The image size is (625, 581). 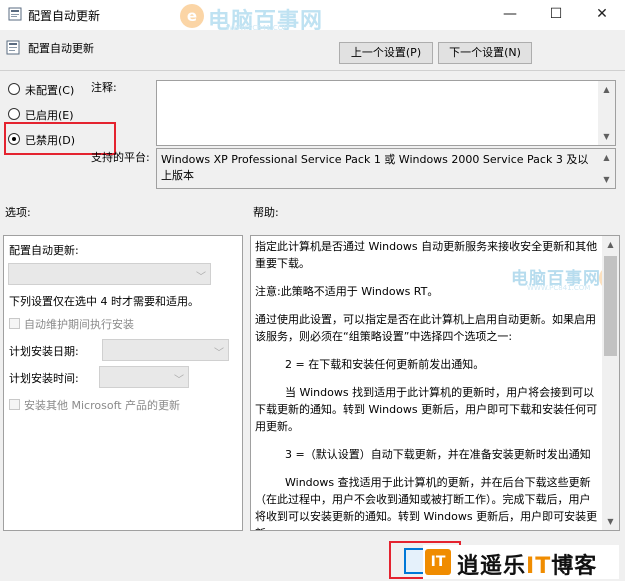 What do you see at coordinates (109, 274) in the screenshot?
I see `configure-dropdown: ﹀` at bounding box center [109, 274].